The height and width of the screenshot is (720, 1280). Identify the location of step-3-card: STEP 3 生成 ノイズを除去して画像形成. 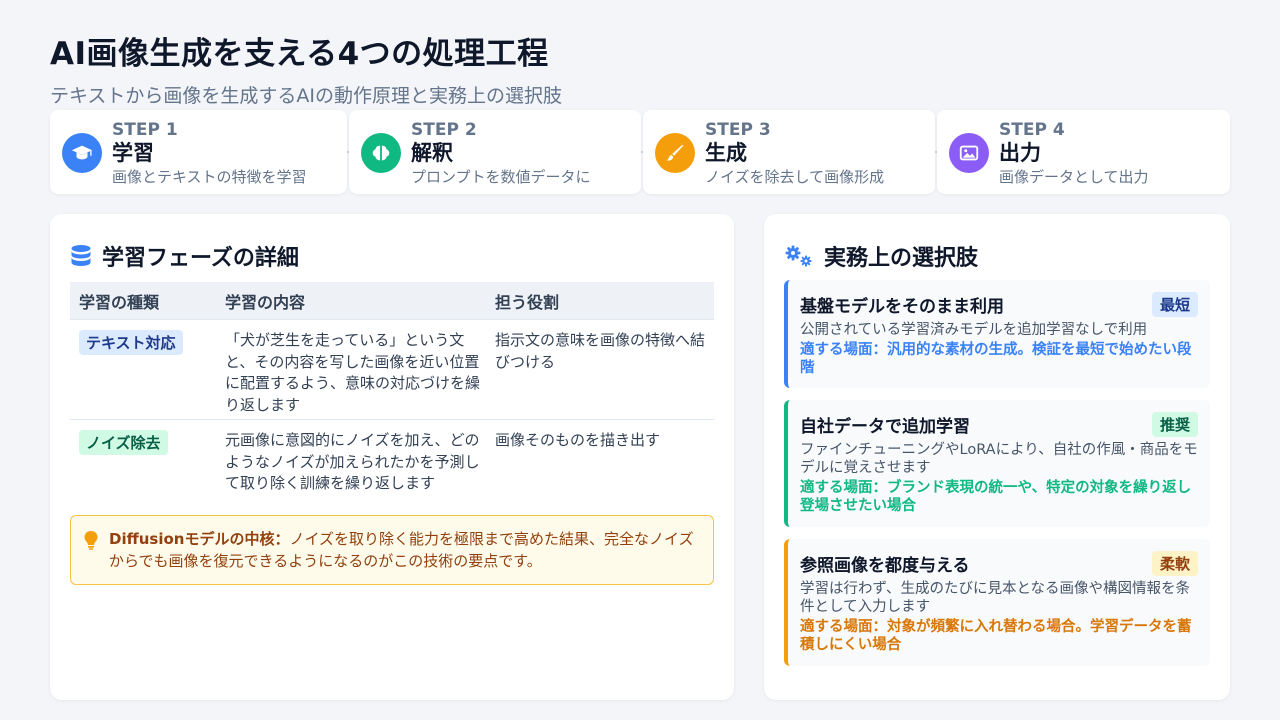
(789, 152).